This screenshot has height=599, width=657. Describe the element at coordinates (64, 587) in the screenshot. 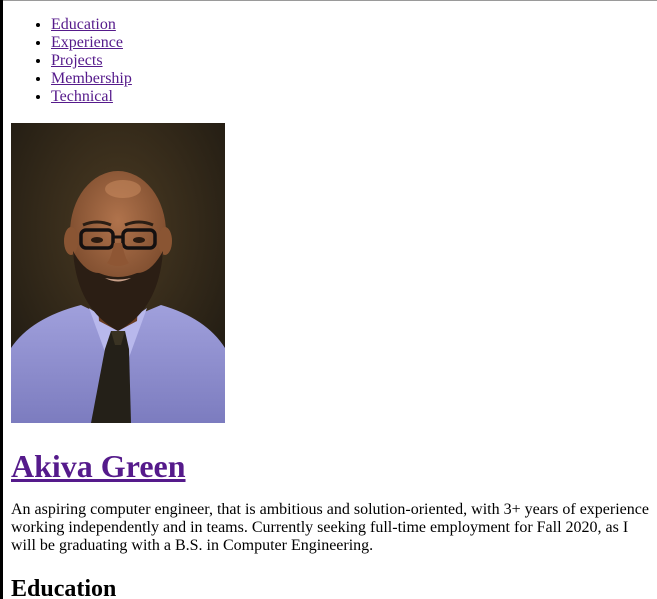

I see `education-heading: Education` at that location.